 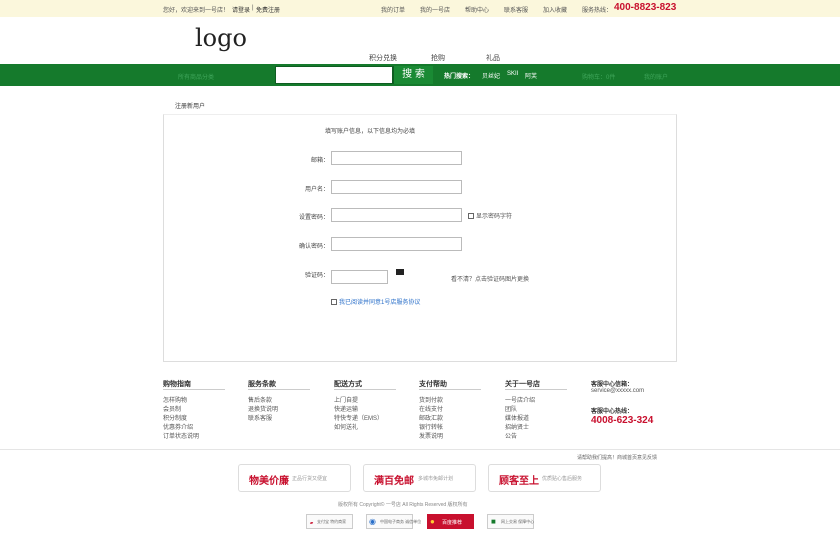 What do you see at coordinates (438, 58) in the screenshot?
I see `nav-flash-sale: 抢购` at bounding box center [438, 58].